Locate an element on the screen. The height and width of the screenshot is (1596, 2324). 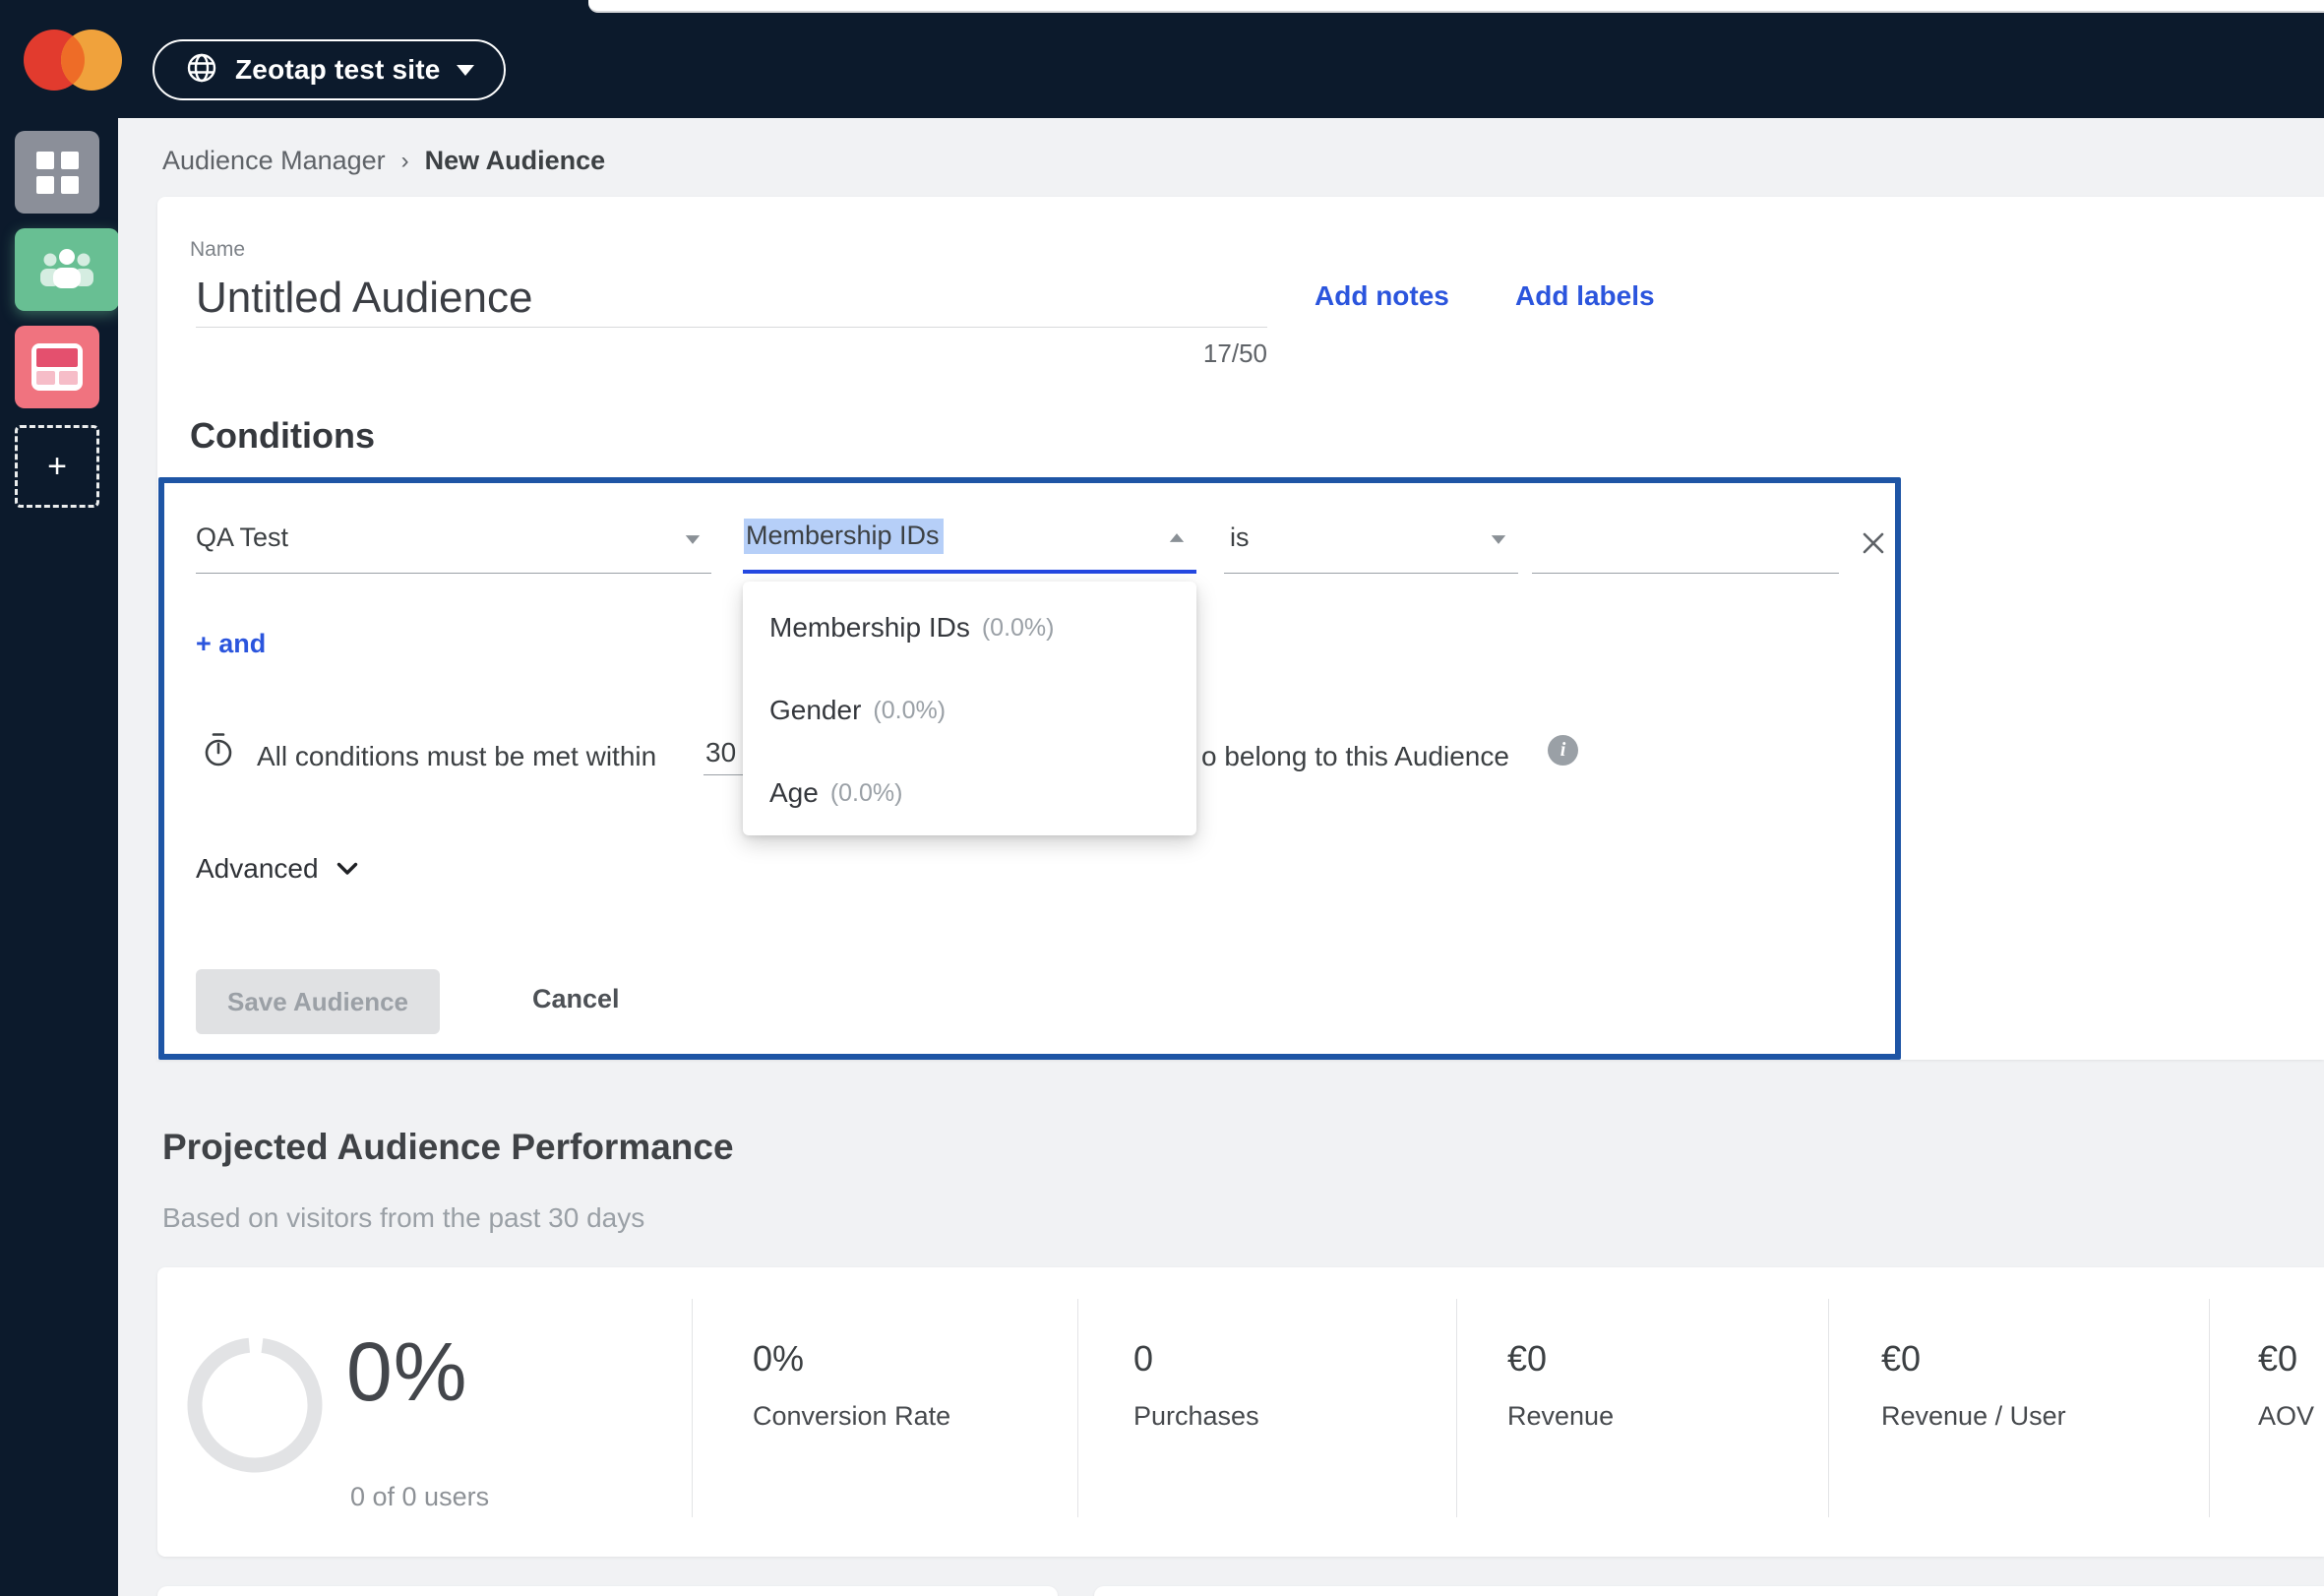
dropdown-item-label: Gender is located at coordinates (815, 710).